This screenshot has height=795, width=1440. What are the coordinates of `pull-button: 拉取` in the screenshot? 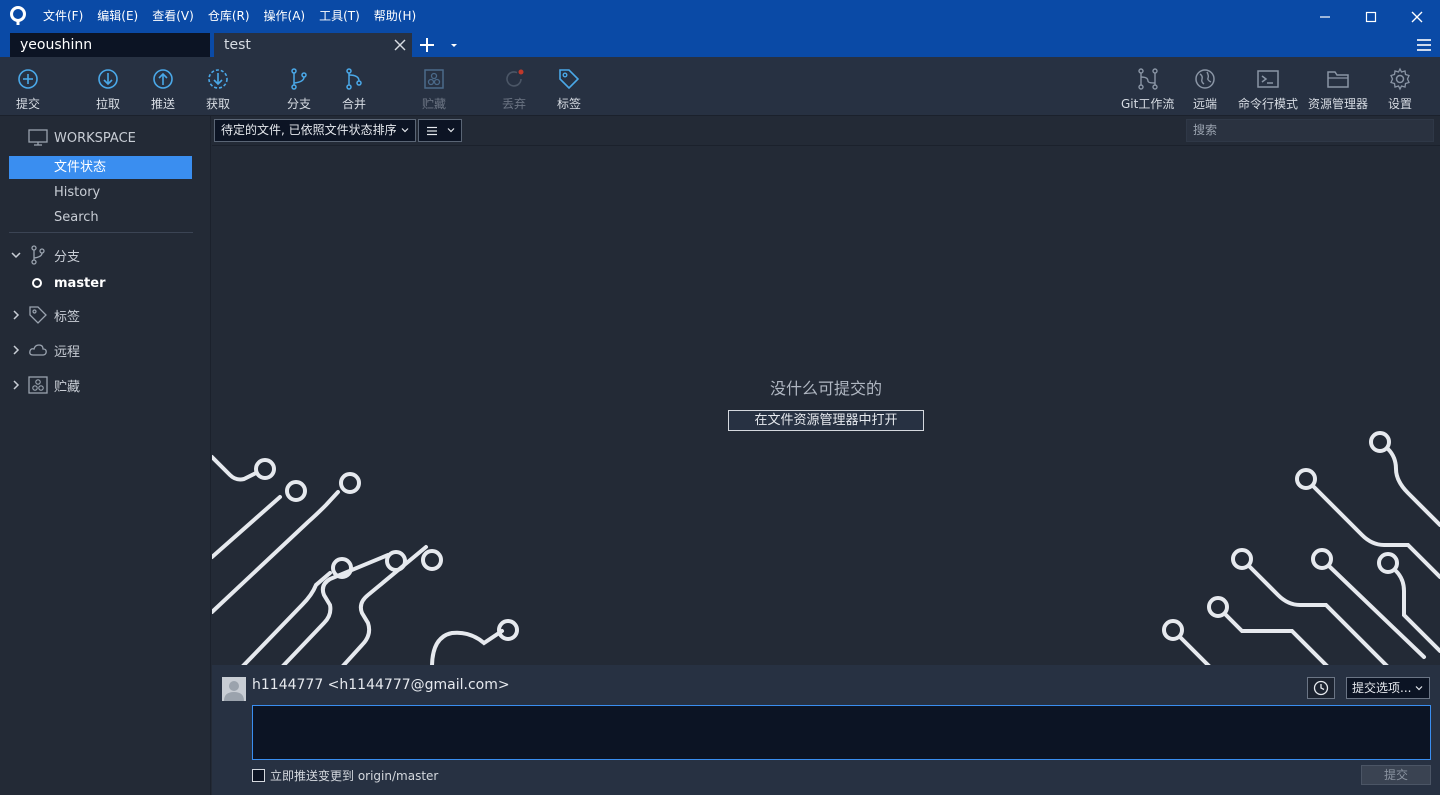 It's located at (108, 86).